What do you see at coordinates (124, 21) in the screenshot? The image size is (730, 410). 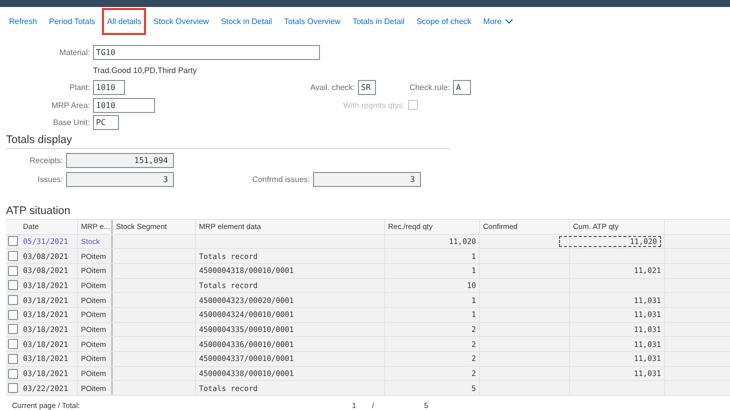 I see `toolbar-button: All details` at bounding box center [124, 21].